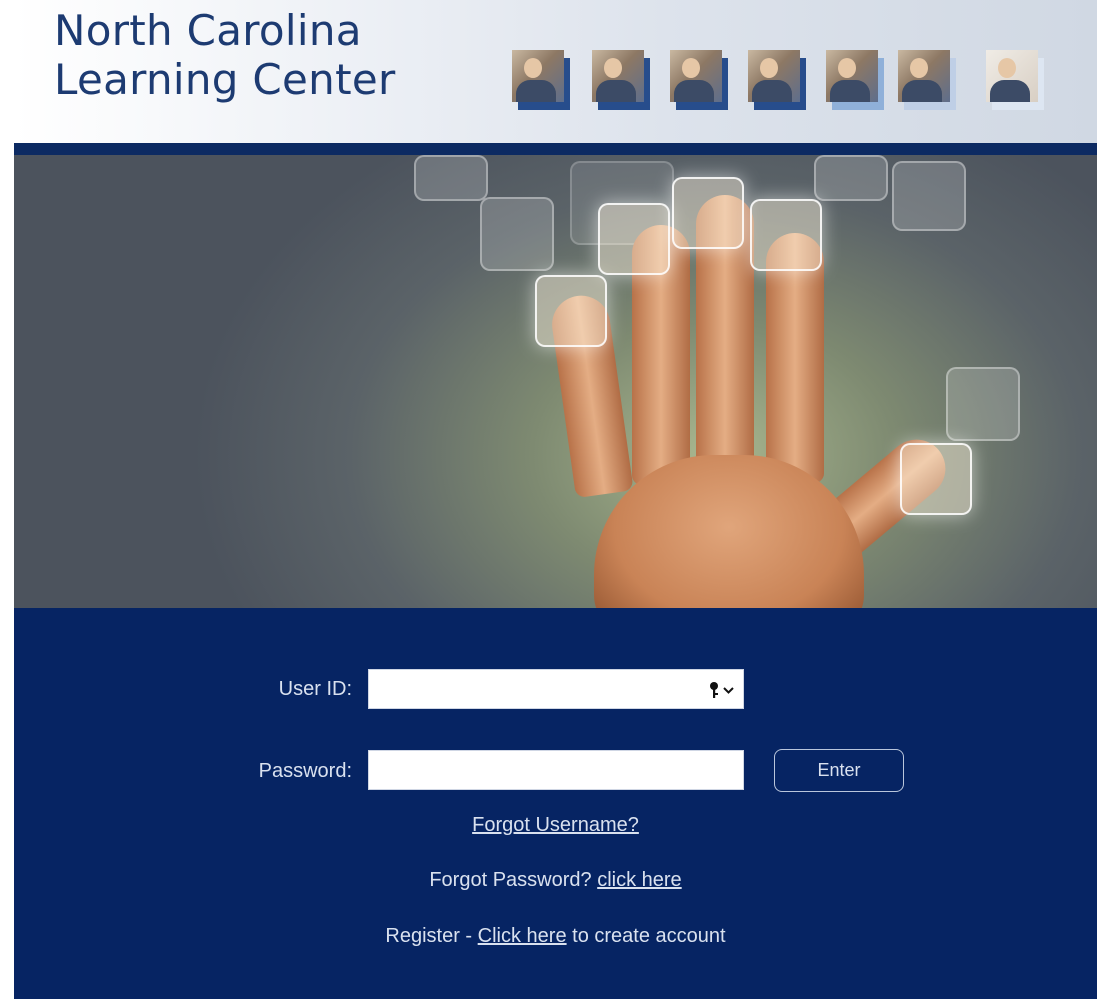  I want to click on logo-line-1: North Carolina, so click(208, 30).